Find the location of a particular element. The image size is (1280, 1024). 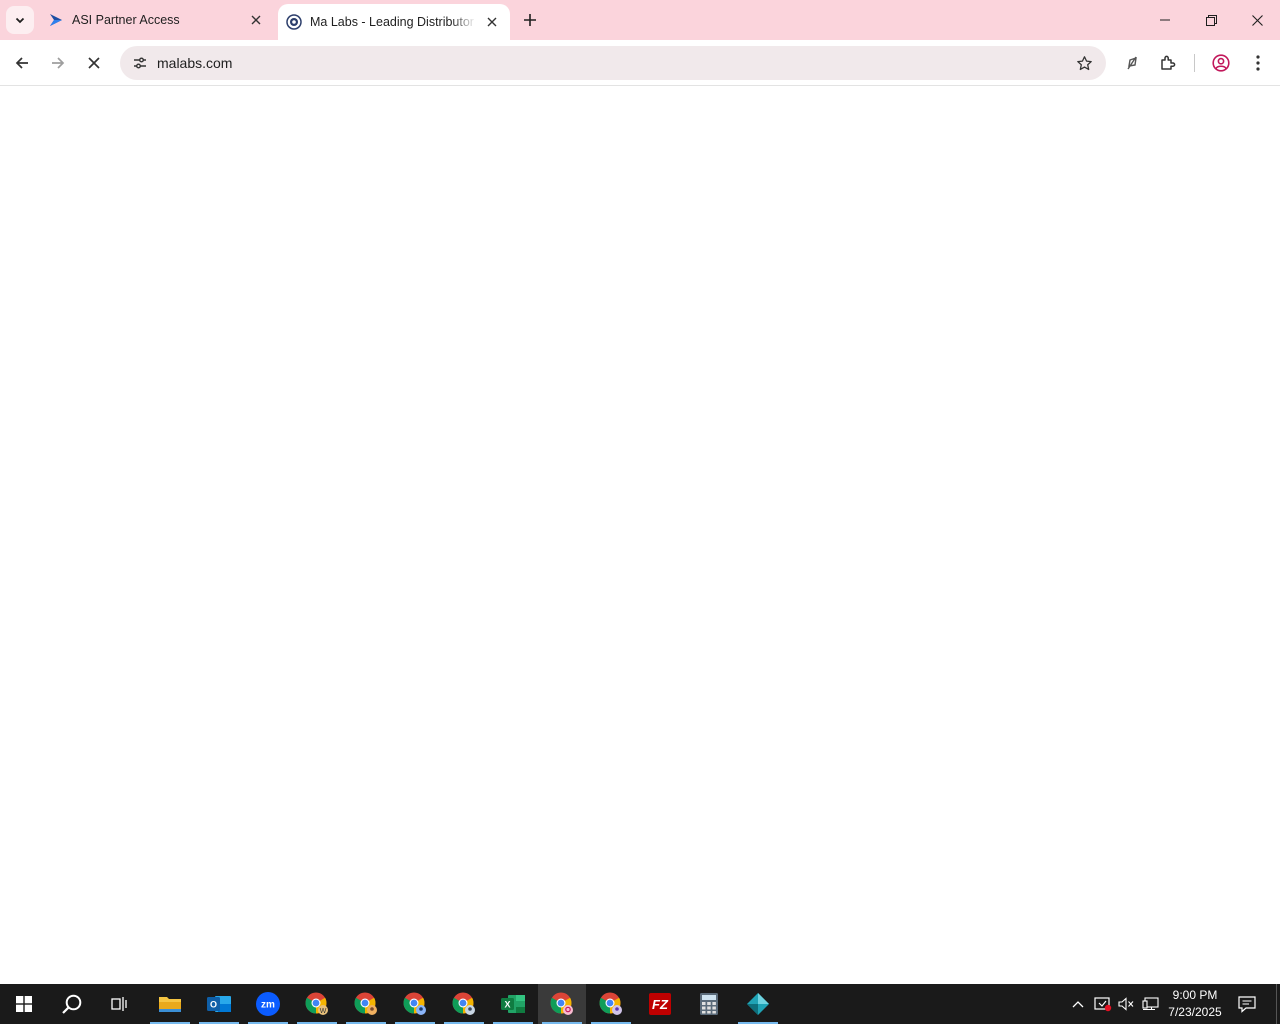

clock-time: 9:00 PM is located at coordinates (1195, 995).